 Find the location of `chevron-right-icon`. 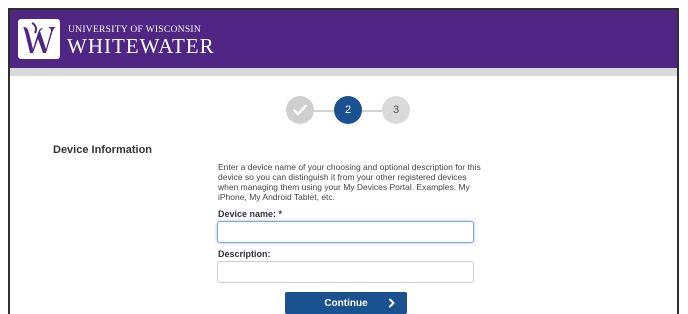

chevron-right-icon is located at coordinates (392, 303).